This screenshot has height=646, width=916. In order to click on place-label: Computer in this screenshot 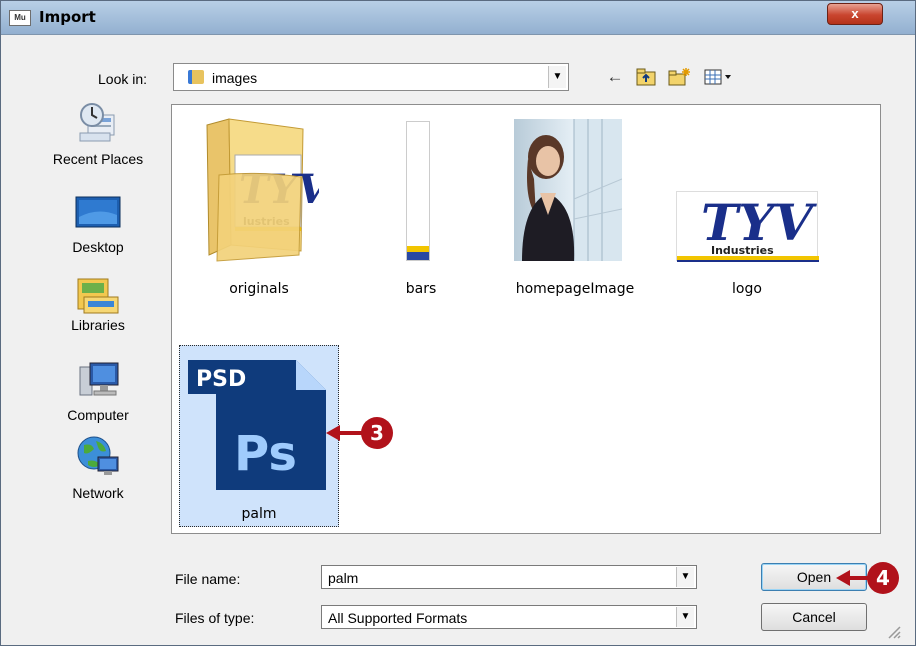, I will do `click(98, 415)`.